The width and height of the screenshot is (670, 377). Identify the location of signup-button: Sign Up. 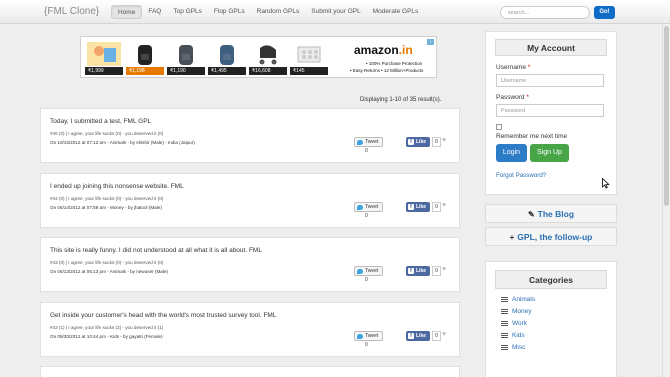
(549, 153).